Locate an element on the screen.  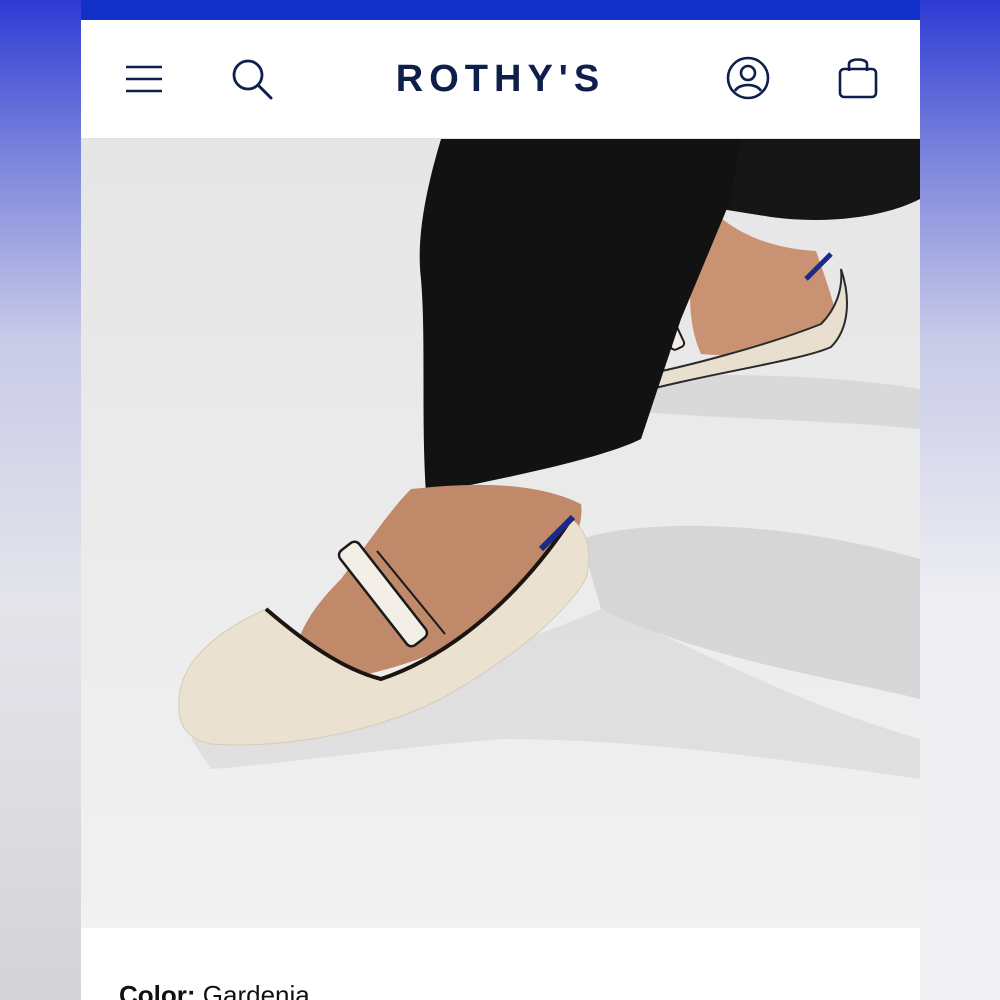
cart-button is located at coordinates (858, 77).